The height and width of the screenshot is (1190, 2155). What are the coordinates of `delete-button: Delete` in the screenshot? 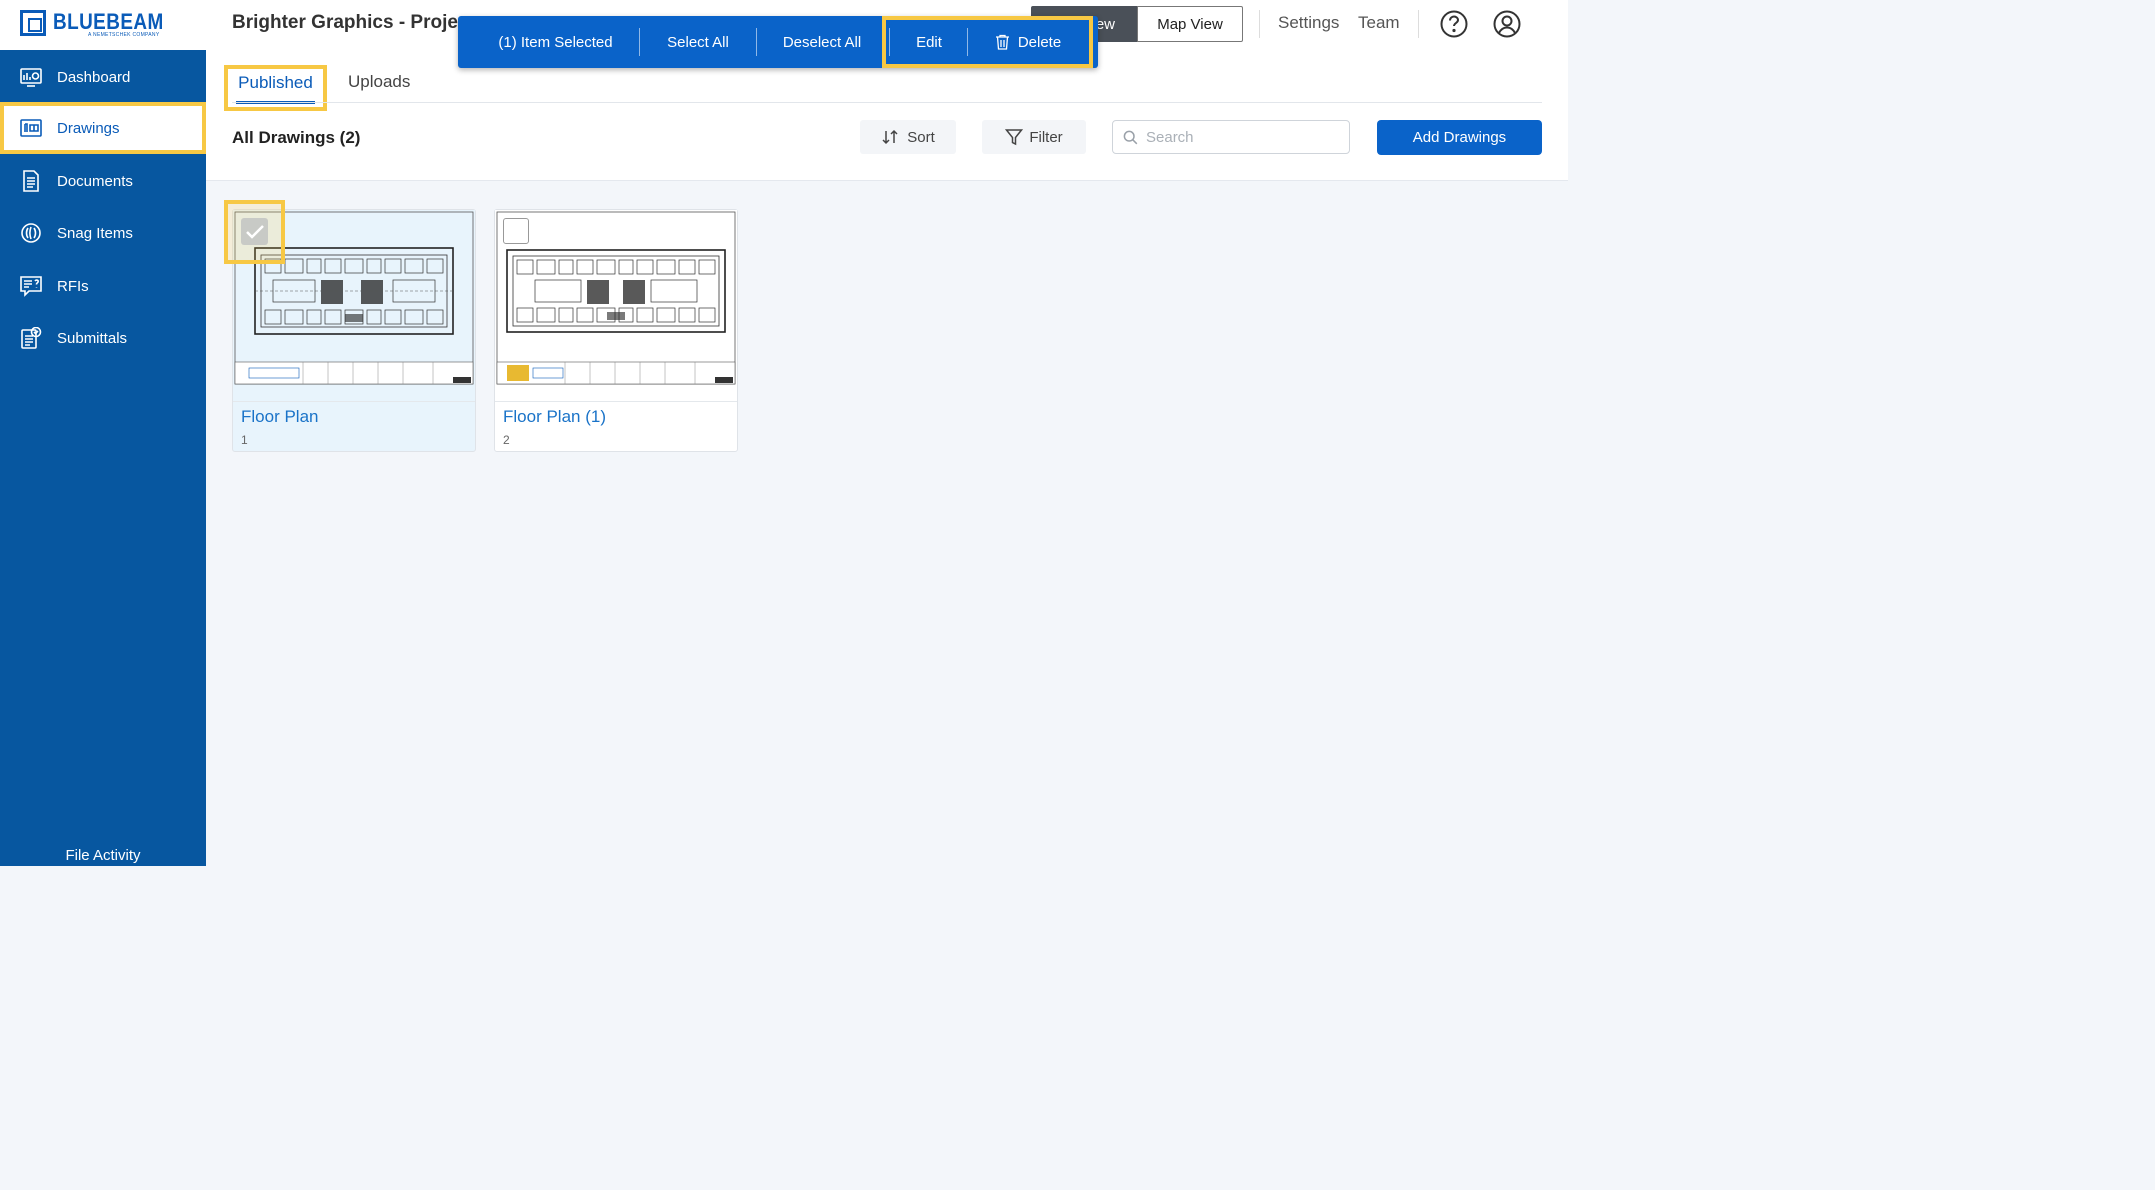 It's located at (1028, 42).